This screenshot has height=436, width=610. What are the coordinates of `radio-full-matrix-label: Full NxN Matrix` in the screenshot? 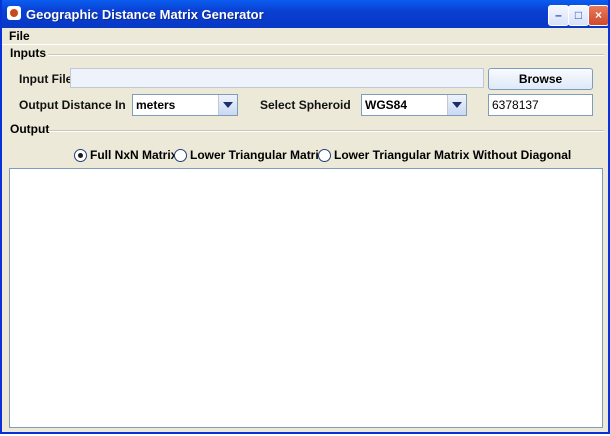 It's located at (134, 155).